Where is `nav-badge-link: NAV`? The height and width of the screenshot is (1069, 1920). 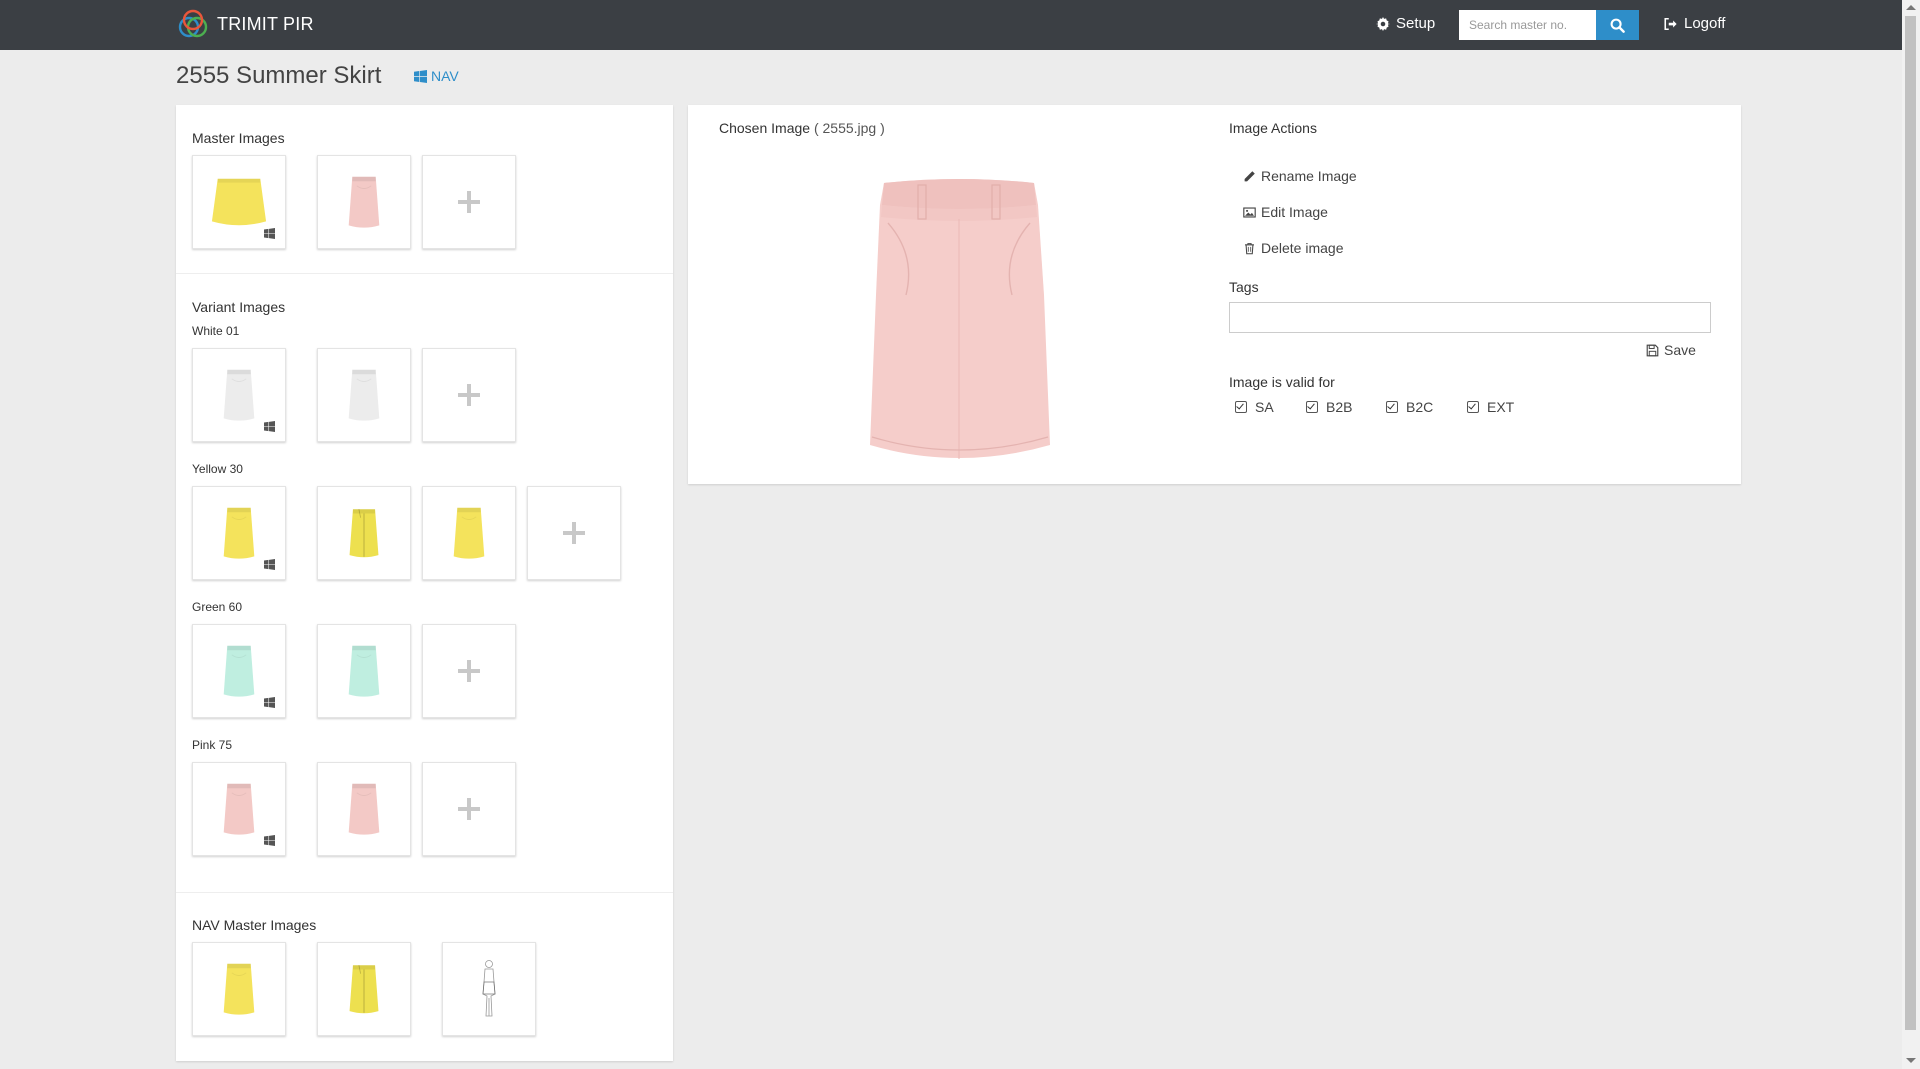 nav-badge-link: NAV is located at coordinates (436, 76).